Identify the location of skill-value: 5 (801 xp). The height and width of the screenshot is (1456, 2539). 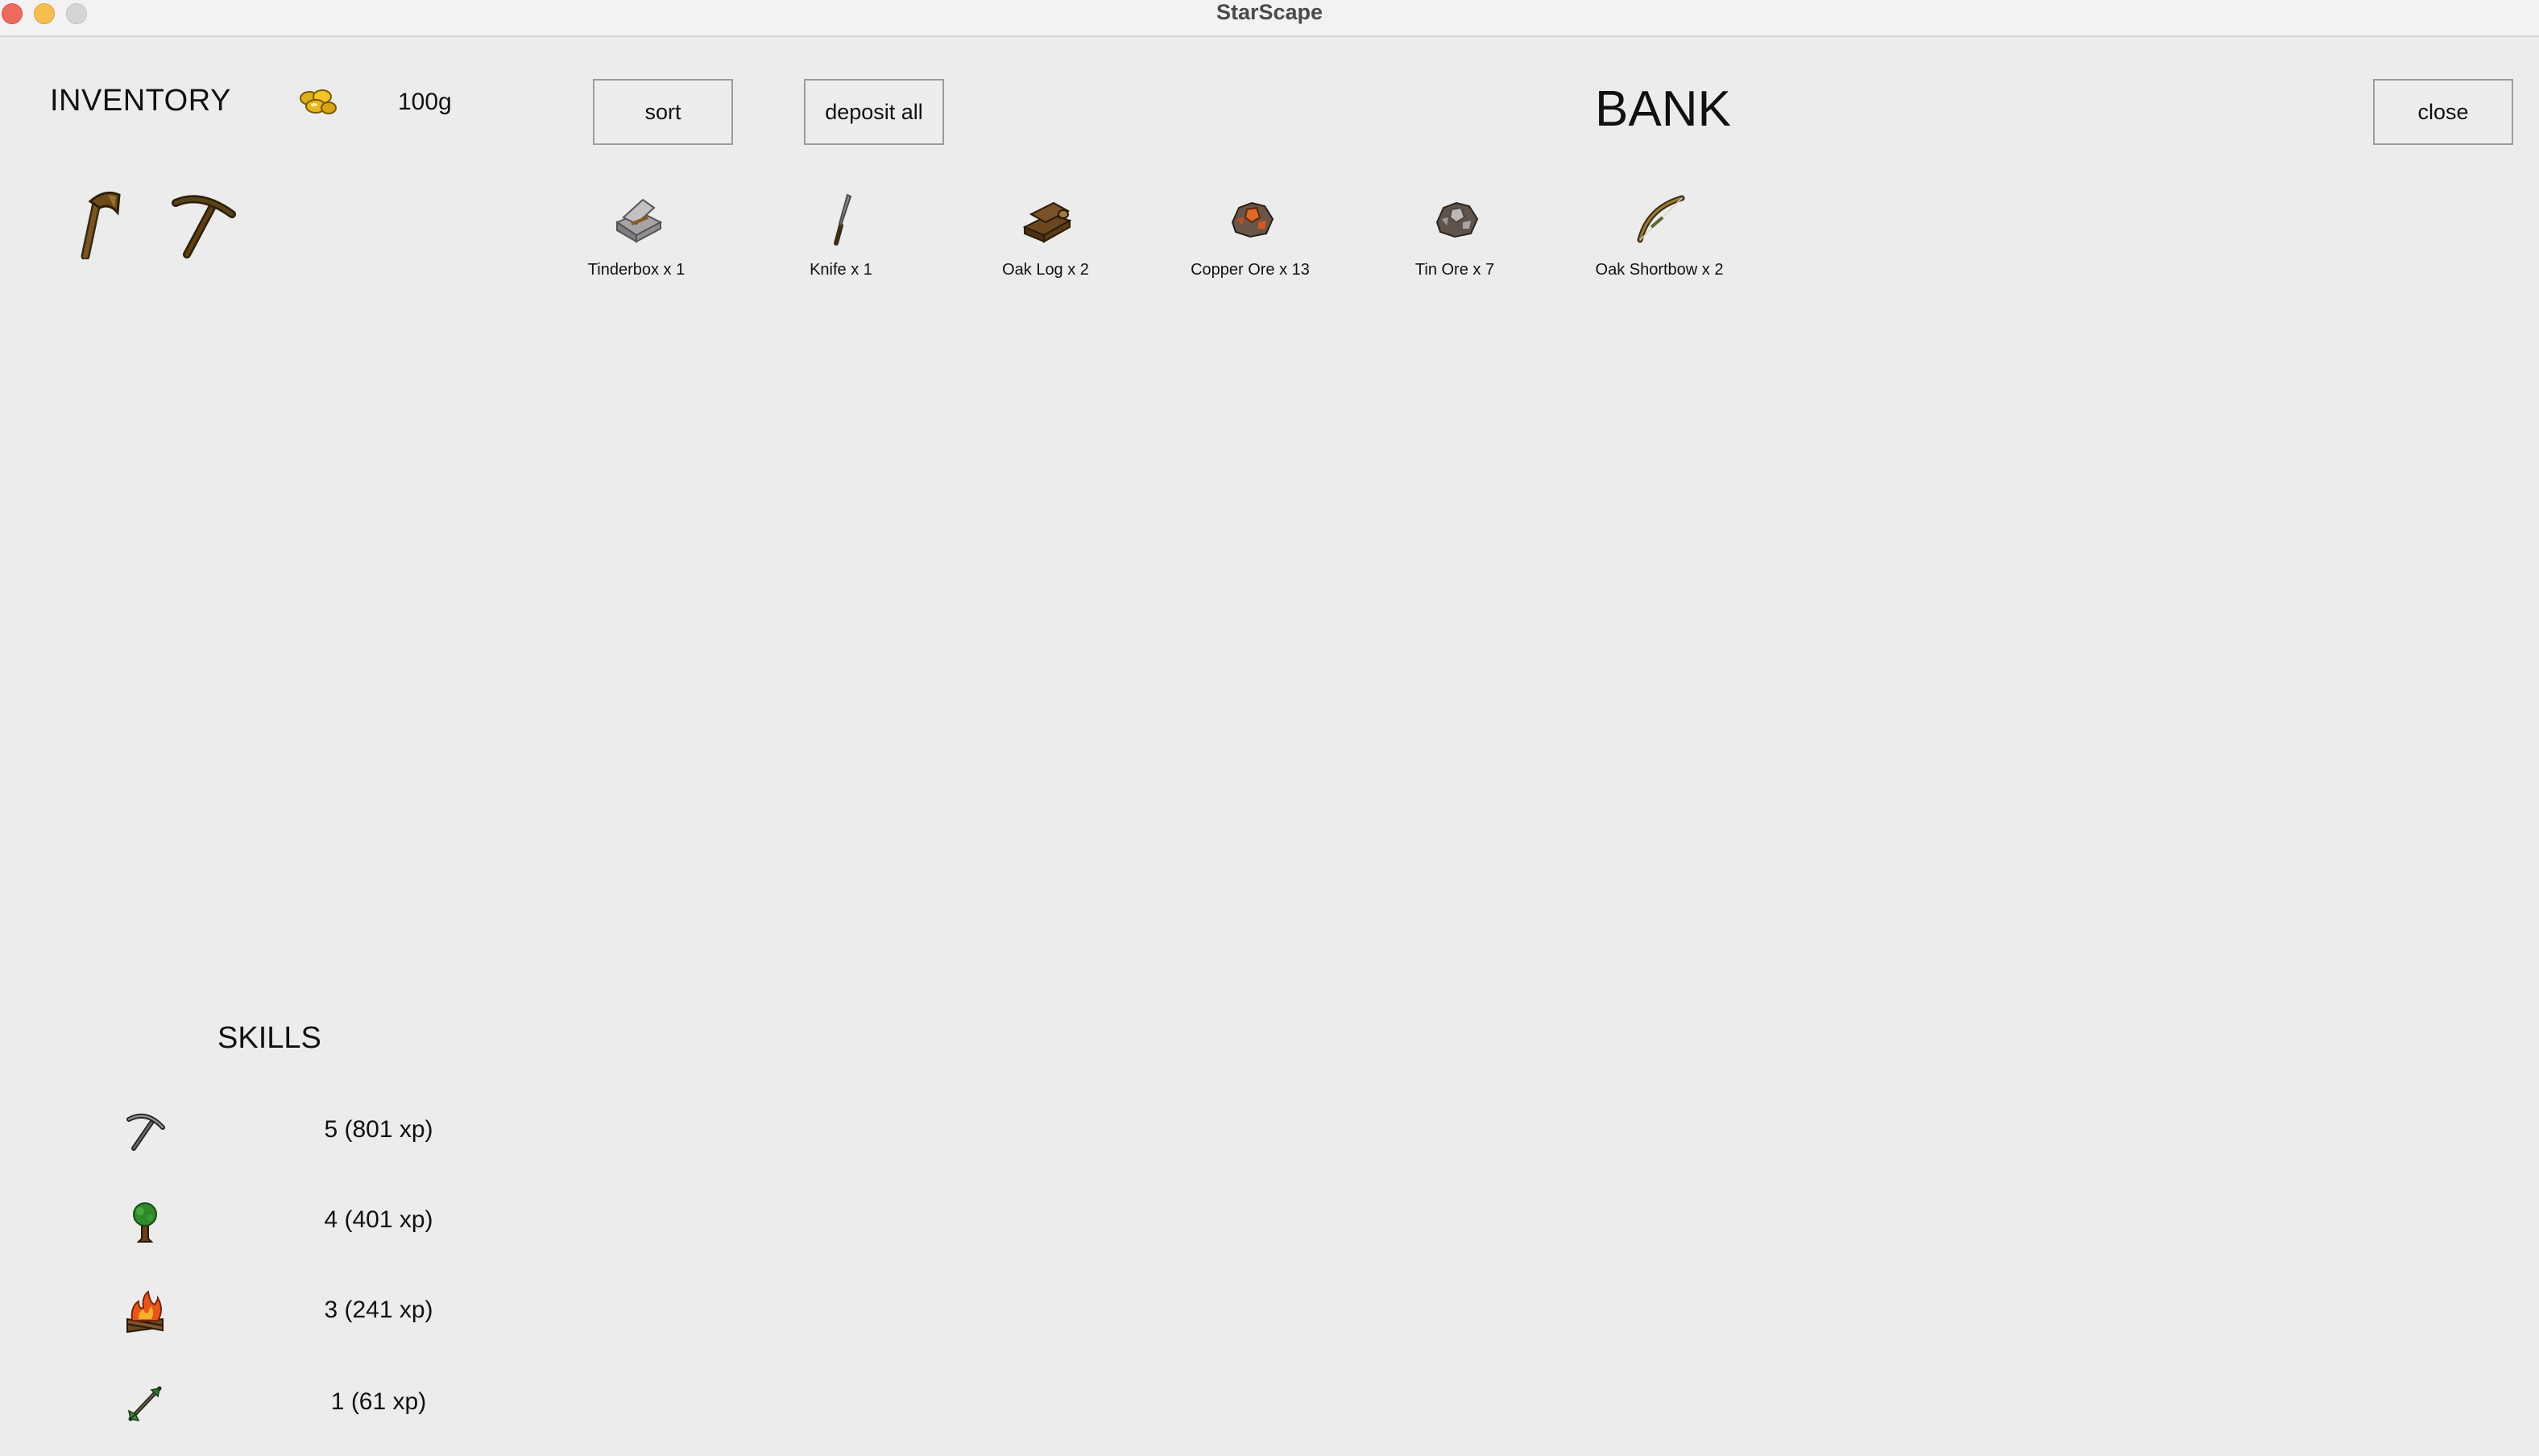
(379, 1129).